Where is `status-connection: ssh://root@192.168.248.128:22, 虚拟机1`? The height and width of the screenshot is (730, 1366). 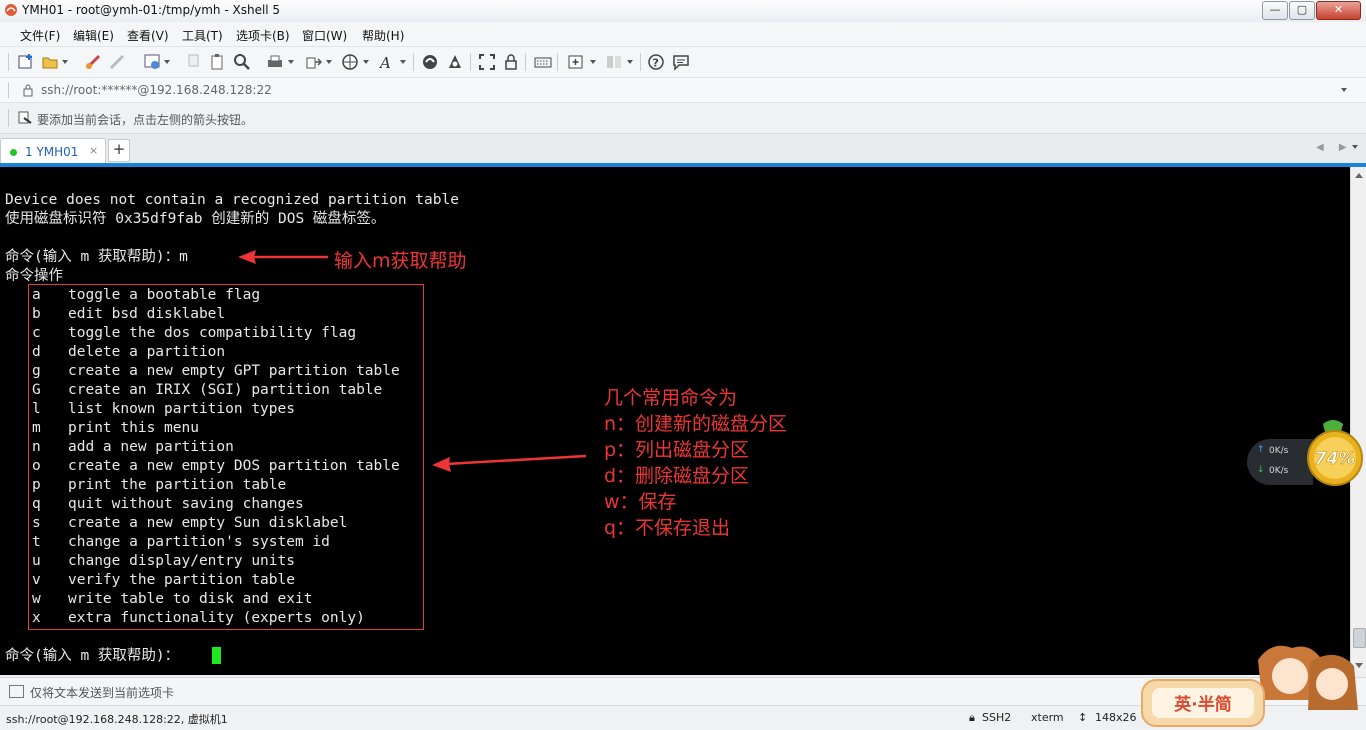 status-connection: ssh://root@192.168.248.128:22, 虚拟机1 is located at coordinates (117, 719).